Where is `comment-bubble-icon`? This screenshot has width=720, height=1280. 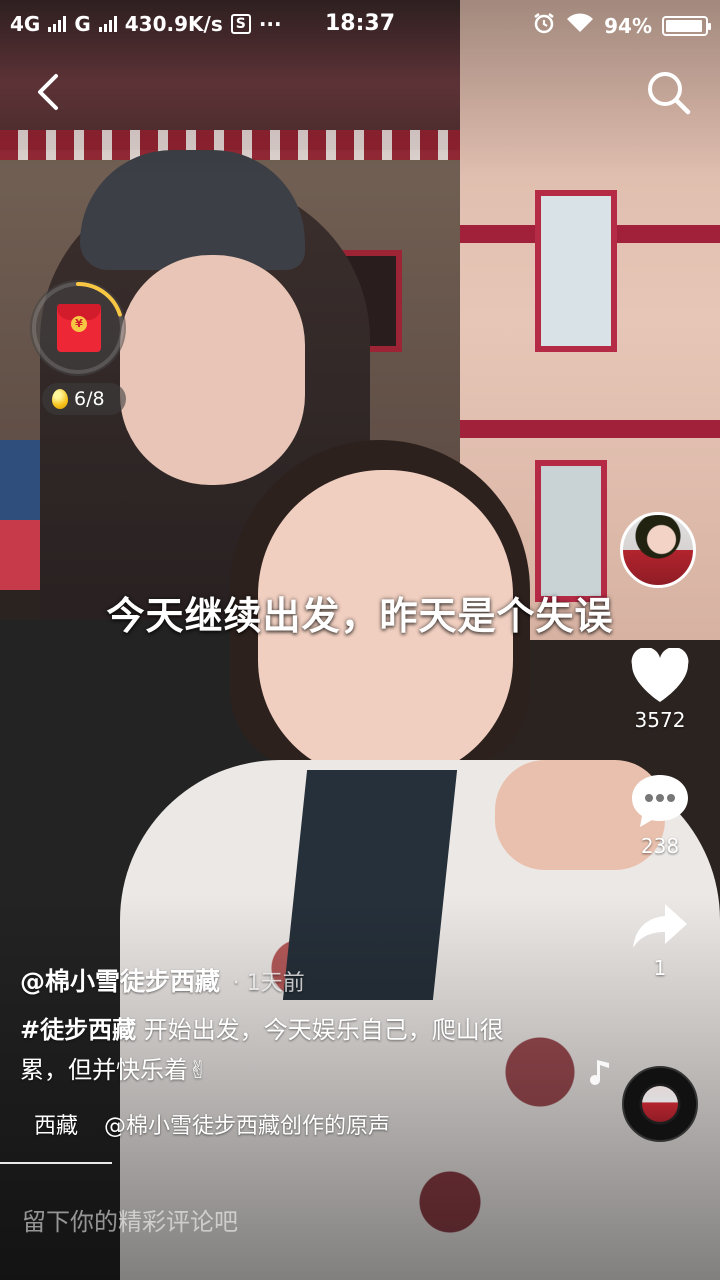
comment-bubble-icon is located at coordinates (660, 801).